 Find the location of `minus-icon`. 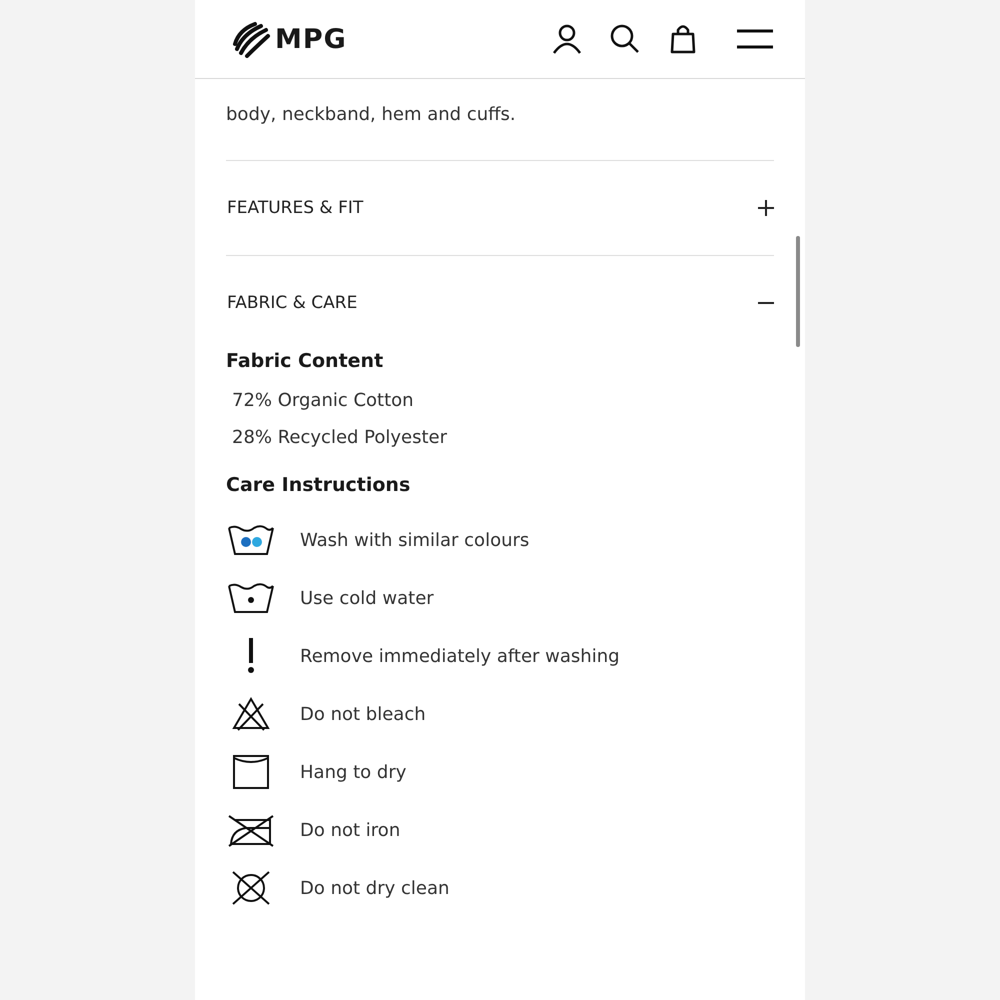

minus-icon is located at coordinates (766, 303).